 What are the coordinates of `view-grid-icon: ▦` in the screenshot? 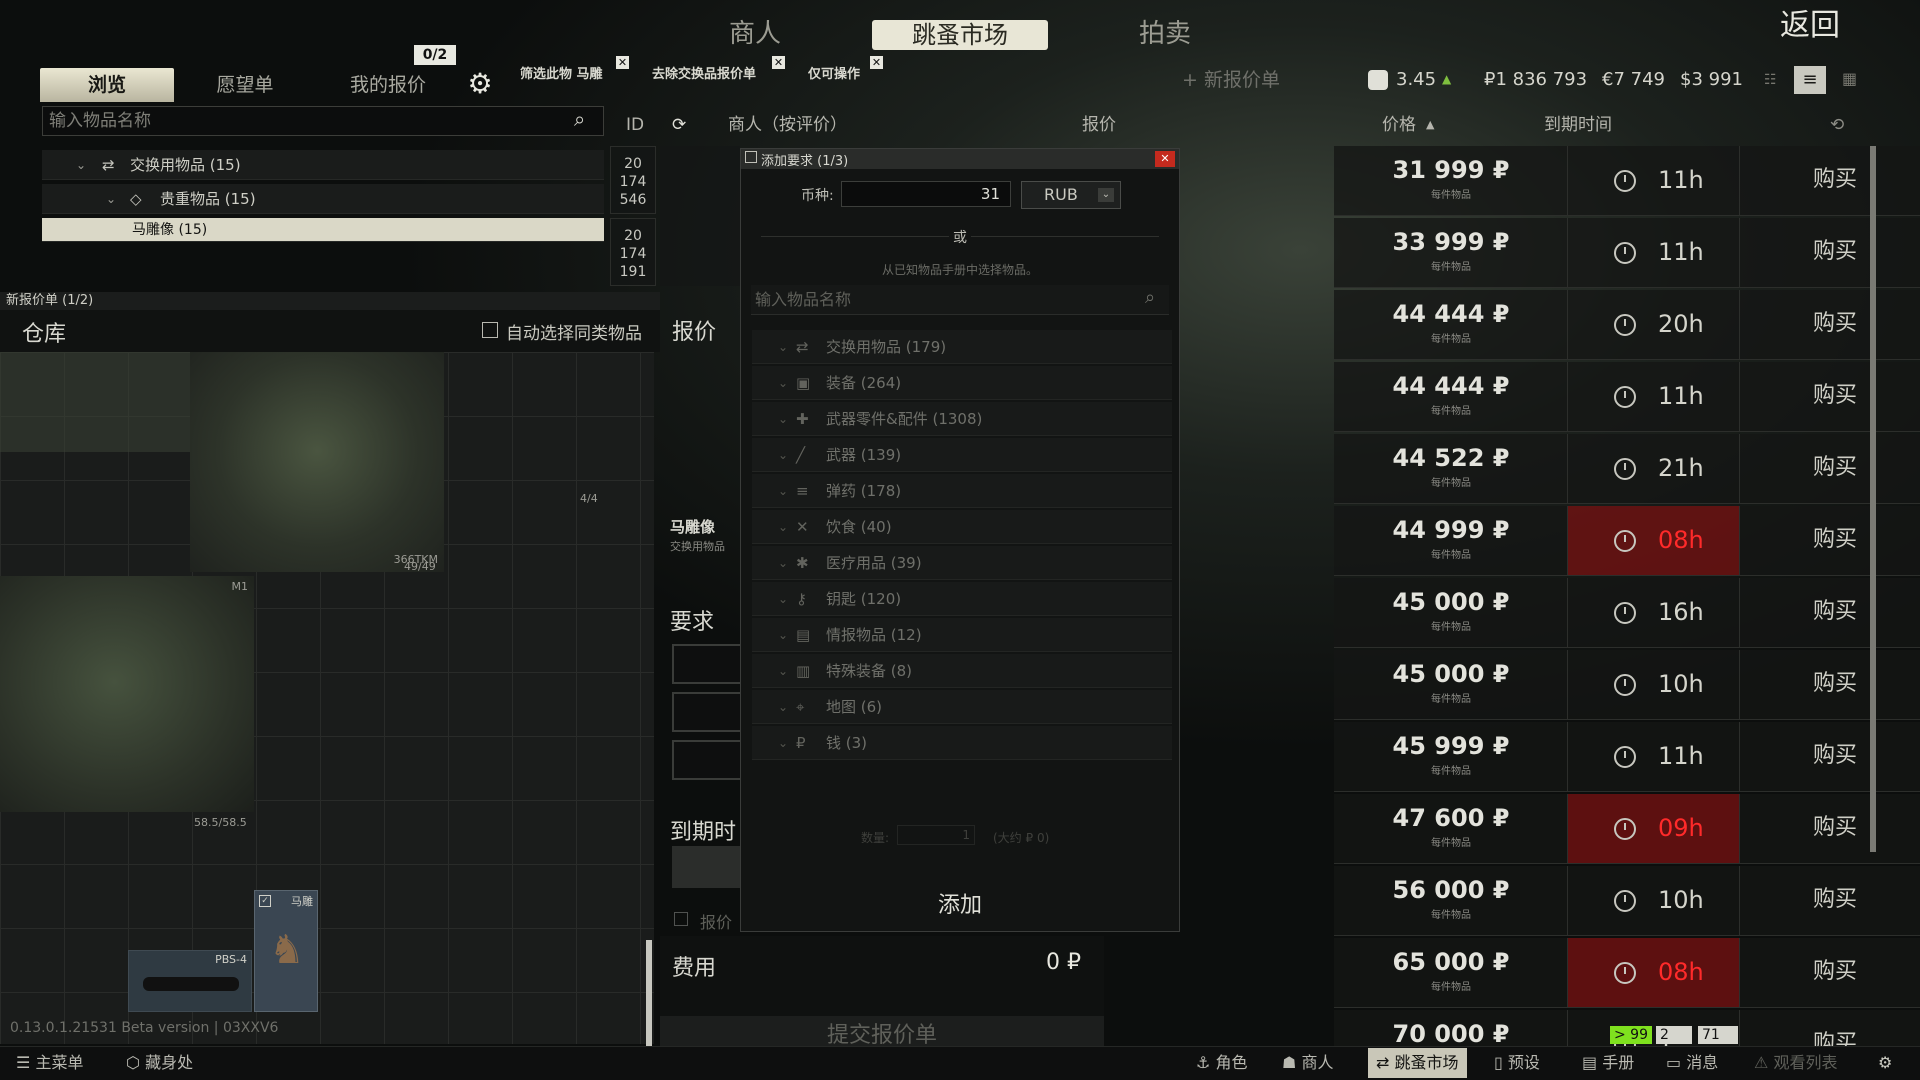 It's located at (1851, 79).